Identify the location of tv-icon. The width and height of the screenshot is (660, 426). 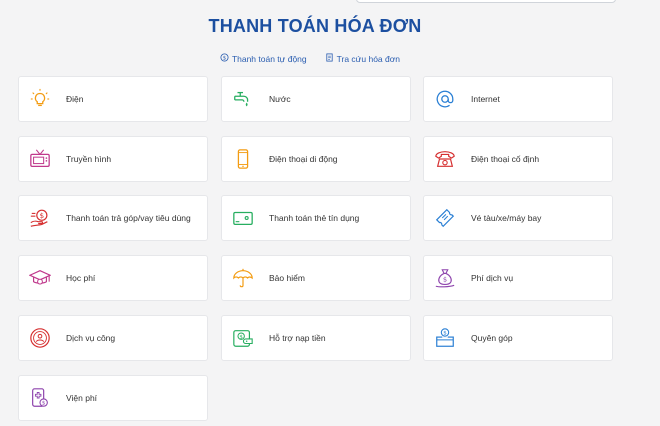
(40, 159).